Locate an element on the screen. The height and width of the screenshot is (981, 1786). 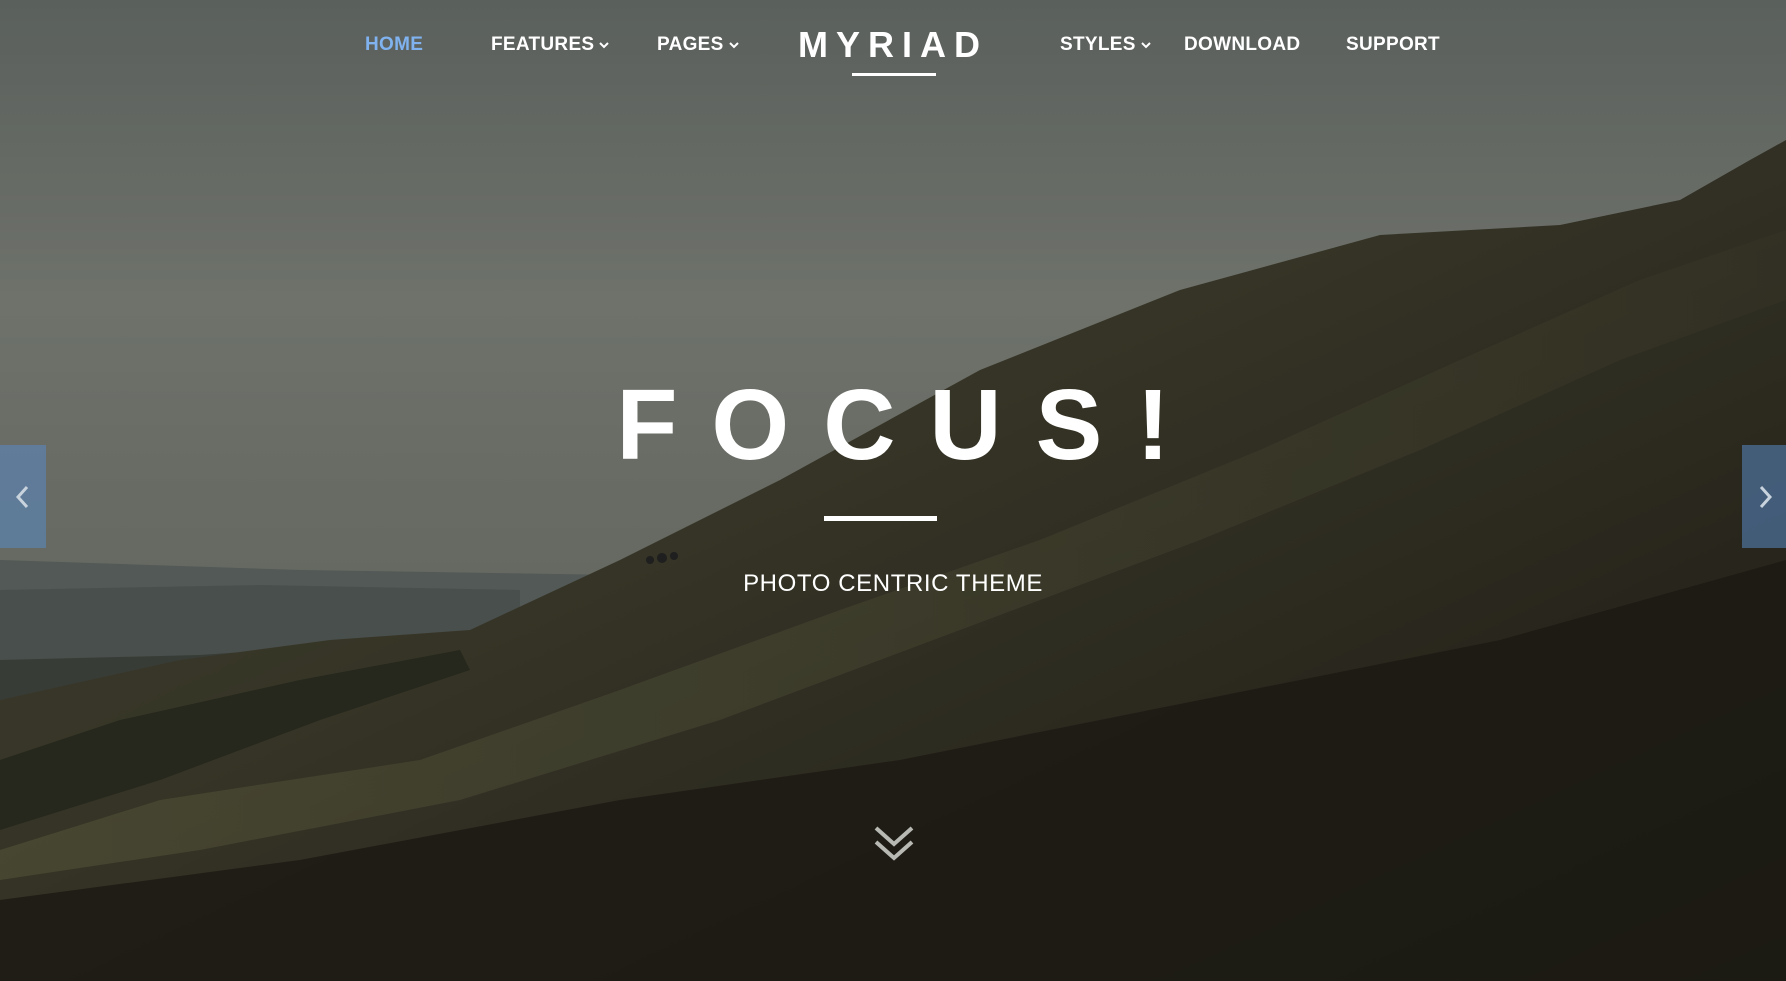
nav-item-label: DOWNLOAD is located at coordinates (1242, 44).